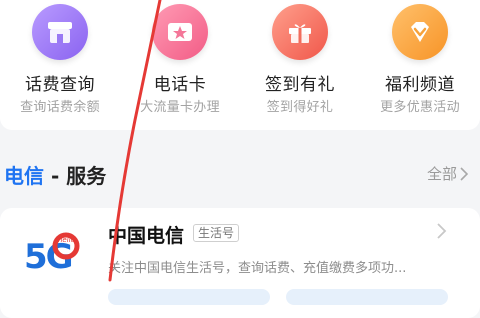 This screenshot has height=318, width=480. Describe the element at coordinates (216, 233) in the screenshot. I see `service-tag-badge: 生活号` at that location.